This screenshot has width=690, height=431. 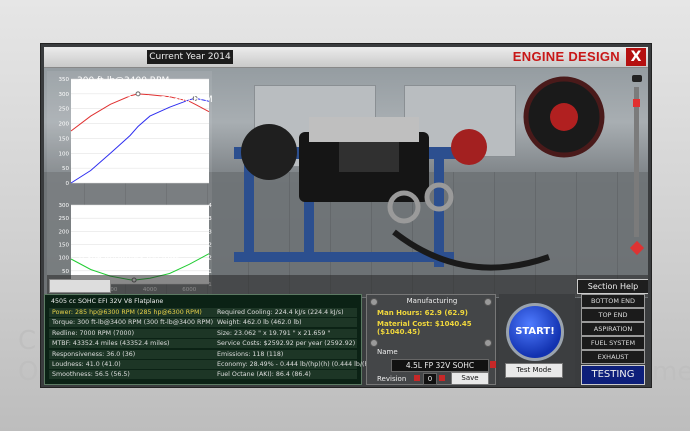 I want to click on stat-left: MTBF: 43352.4 miles (43352.4 miles), so click(x=111, y=344).